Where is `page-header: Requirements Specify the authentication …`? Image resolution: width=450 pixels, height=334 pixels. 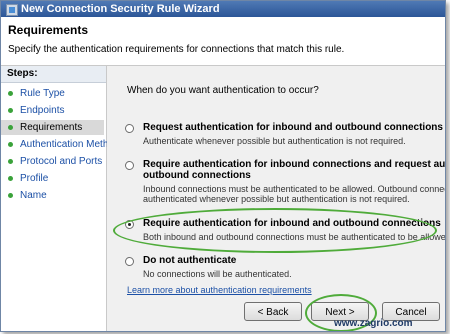
page-header: Requirements Specify the authentication … is located at coordinates (223, 41).